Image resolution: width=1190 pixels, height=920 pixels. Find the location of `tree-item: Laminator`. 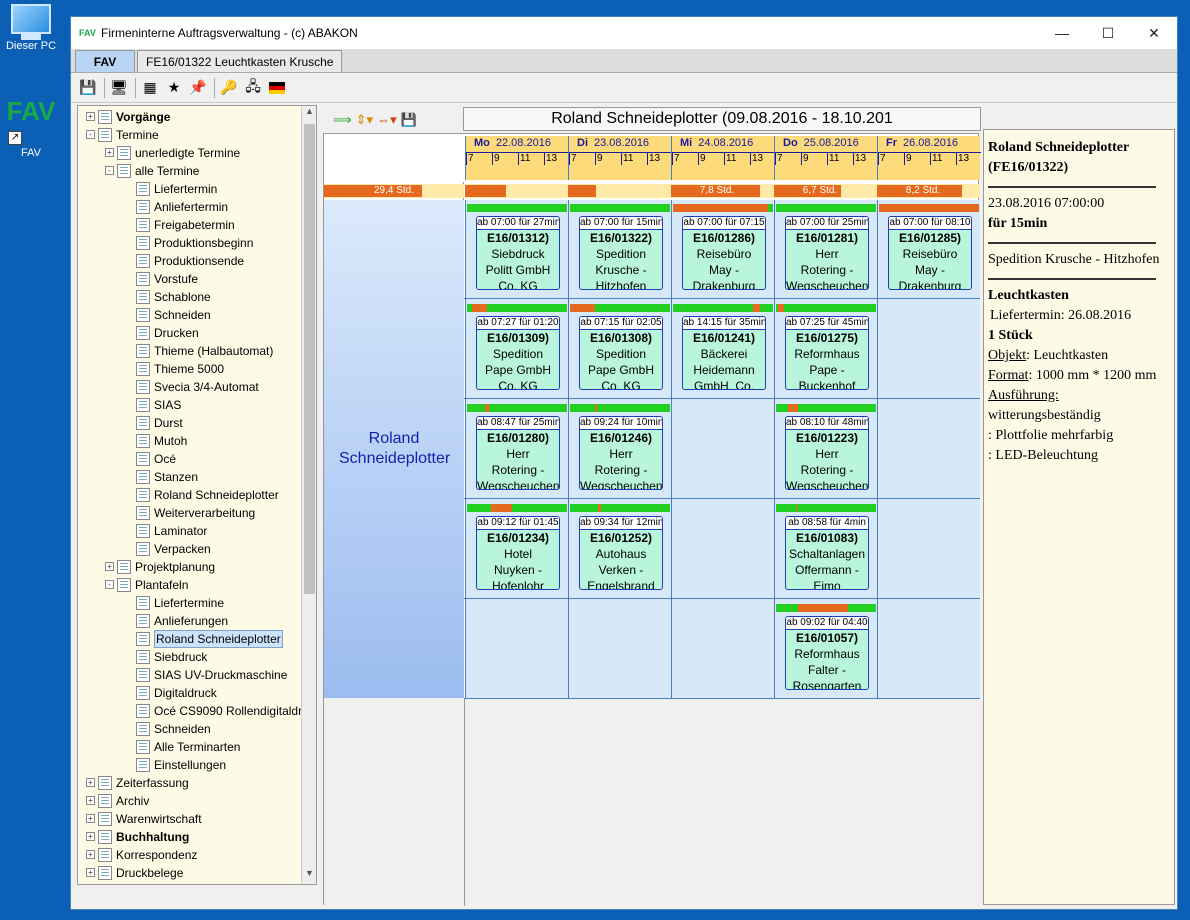

tree-item: Laminator is located at coordinates (190, 531).